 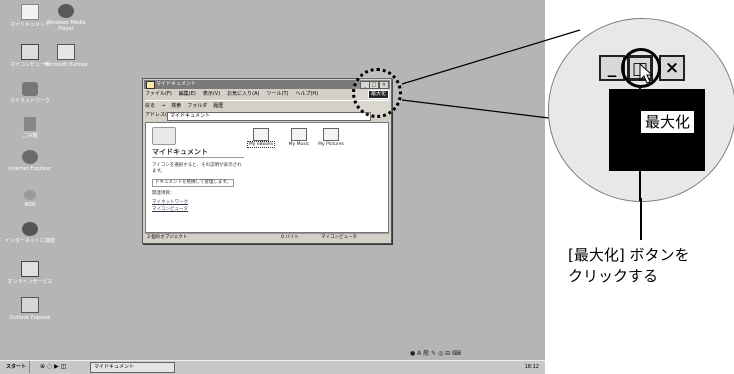 I want to click on instruction-line-1: [最大化] ボタンを, so click(x=629, y=255).